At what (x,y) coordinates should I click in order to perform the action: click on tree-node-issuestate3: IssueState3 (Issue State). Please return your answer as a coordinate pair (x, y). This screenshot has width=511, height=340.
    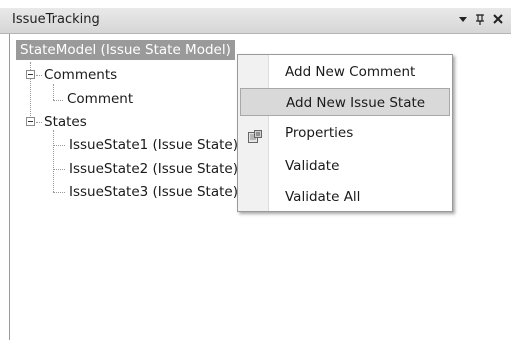
    Looking at the image, I should click on (153, 192).